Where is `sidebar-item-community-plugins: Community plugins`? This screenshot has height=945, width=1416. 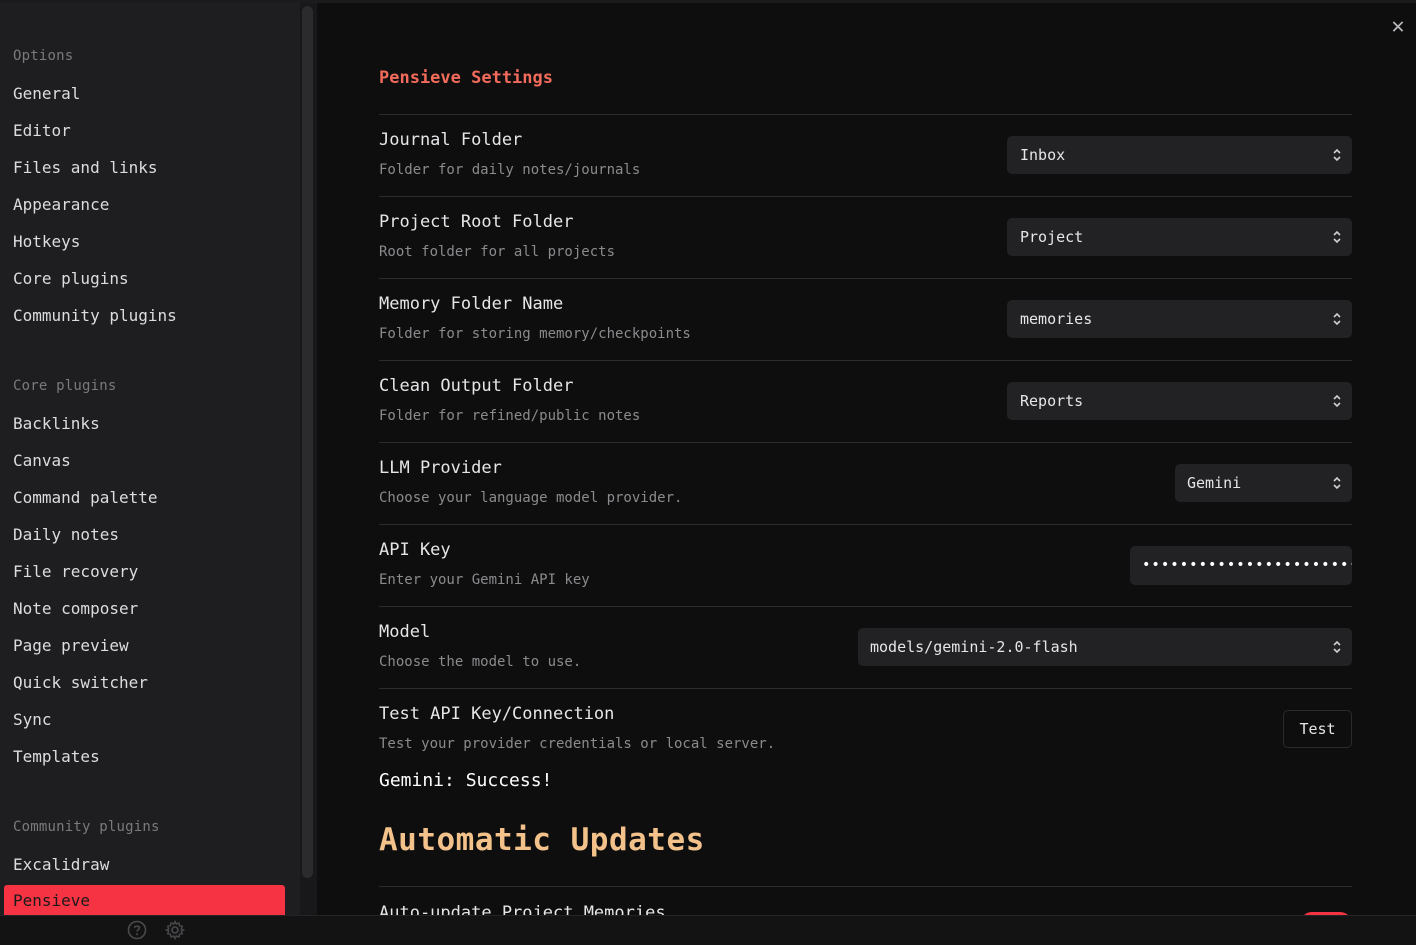
sidebar-item-community-plugins: Community plugins is located at coordinates (95, 315).